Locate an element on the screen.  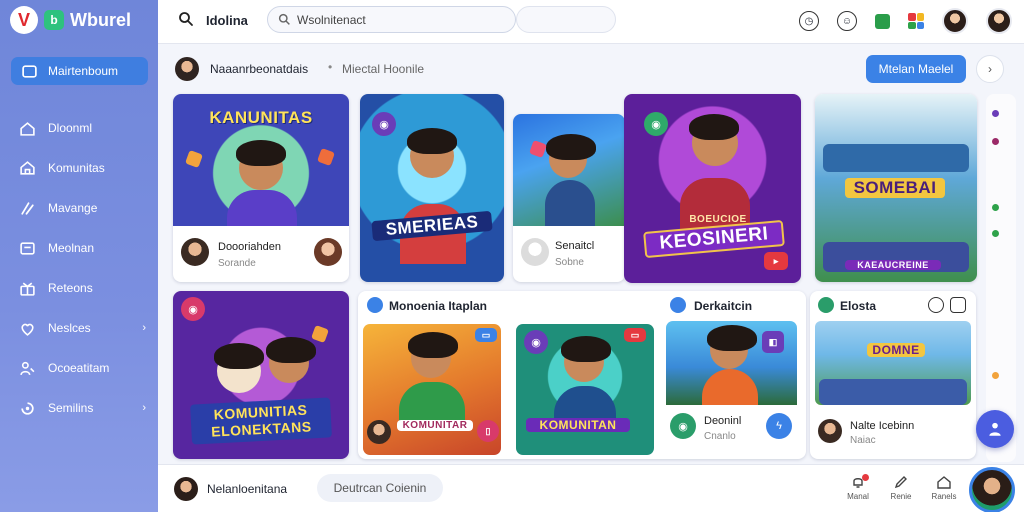
chevron-right-icon: › is located at coordinates (144, 408).